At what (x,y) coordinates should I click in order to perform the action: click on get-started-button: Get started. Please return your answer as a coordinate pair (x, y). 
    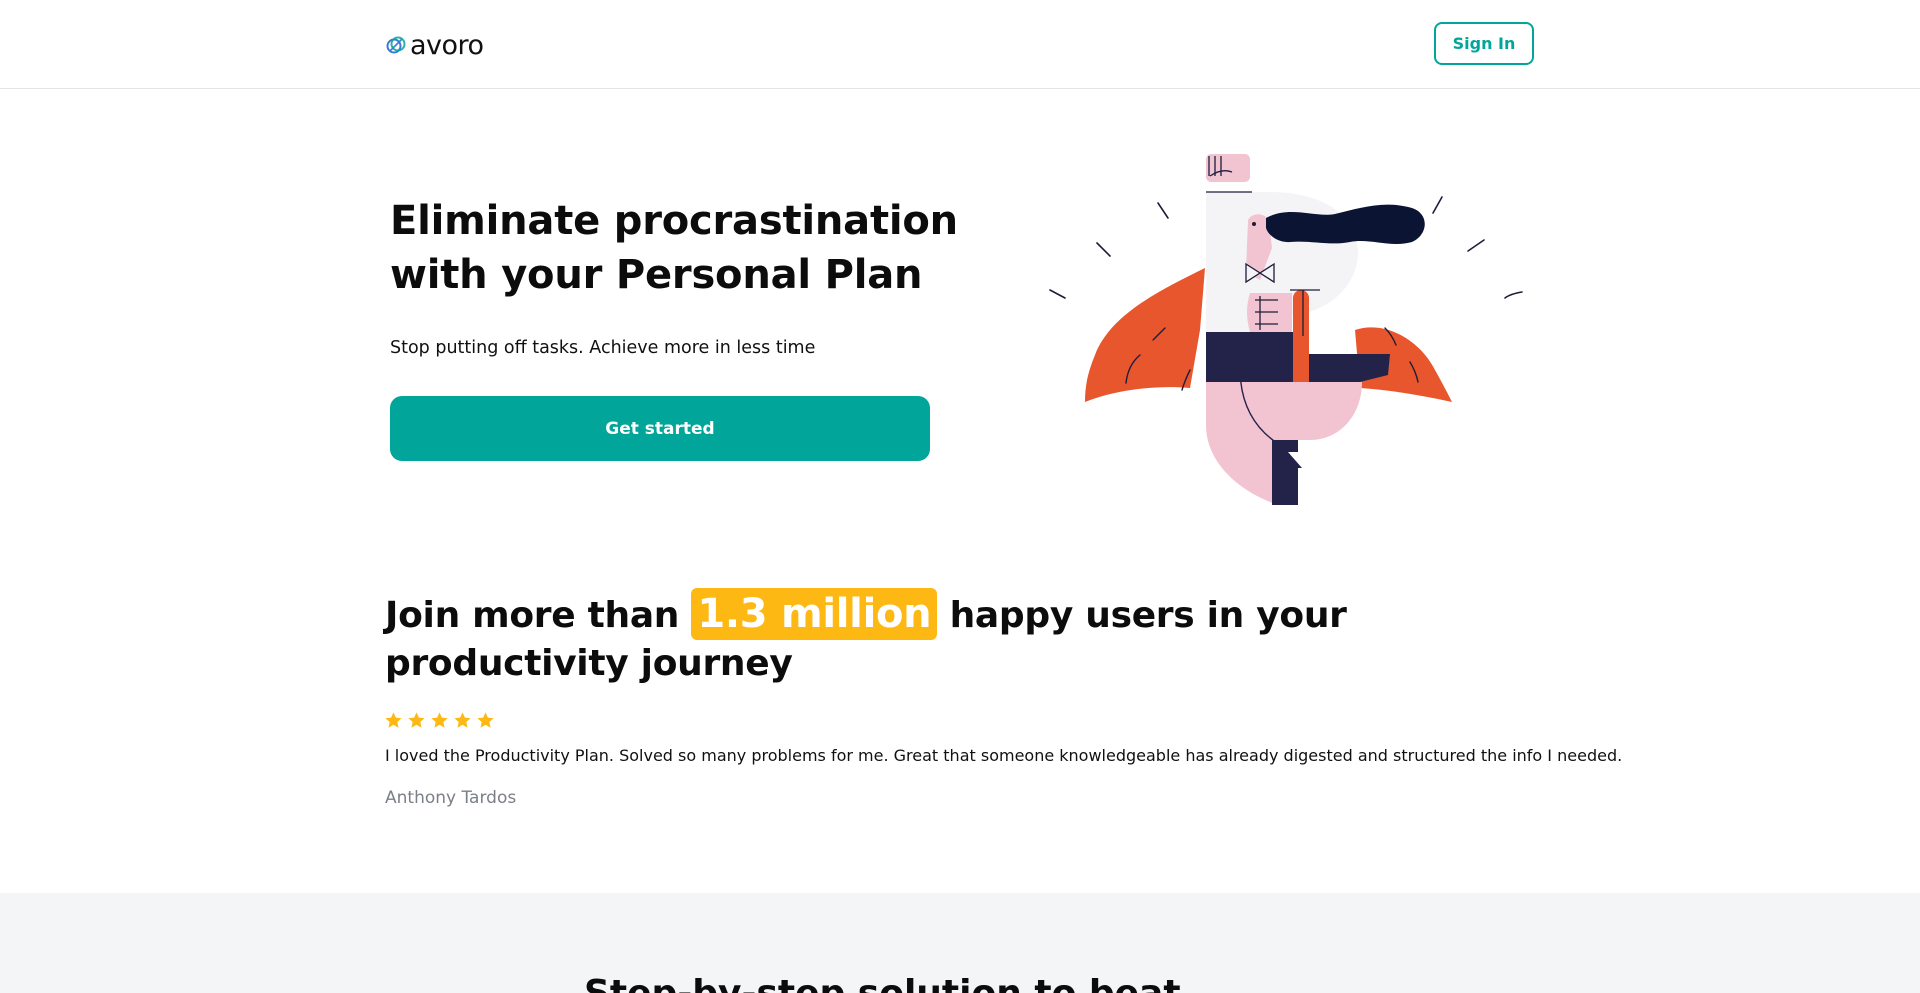
    Looking at the image, I should click on (660, 428).